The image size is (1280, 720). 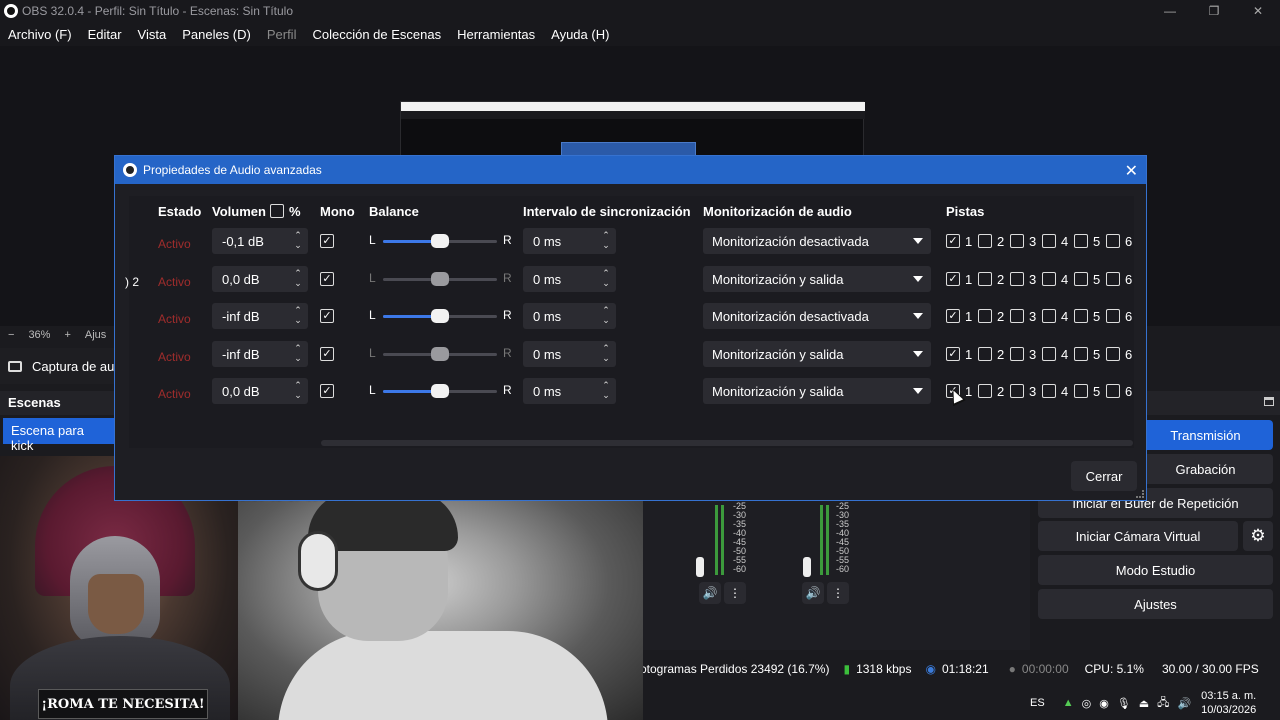 I want to click on menu-ayuda: Ayuda (H), so click(x=580, y=34).